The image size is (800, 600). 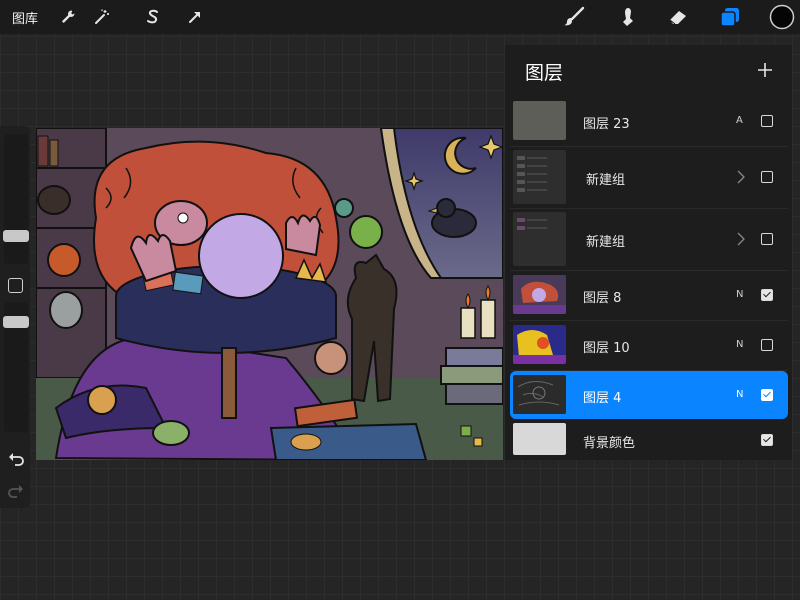 What do you see at coordinates (649, 395) in the screenshot?
I see `layer-row-selected: 图层 4 N` at bounding box center [649, 395].